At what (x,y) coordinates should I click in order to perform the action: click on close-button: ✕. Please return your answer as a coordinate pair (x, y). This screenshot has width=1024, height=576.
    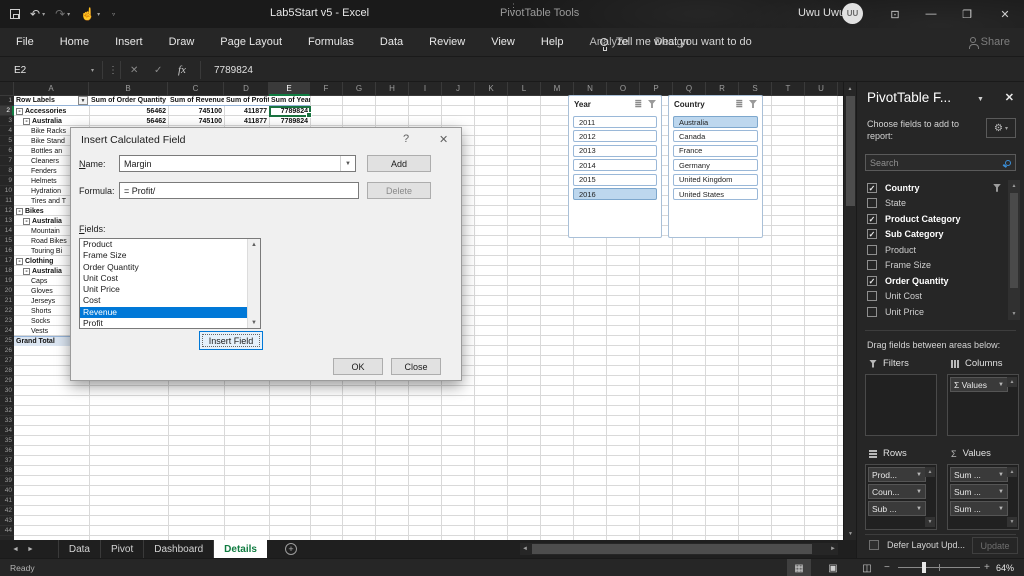
    Looking at the image, I should click on (1005, 14).